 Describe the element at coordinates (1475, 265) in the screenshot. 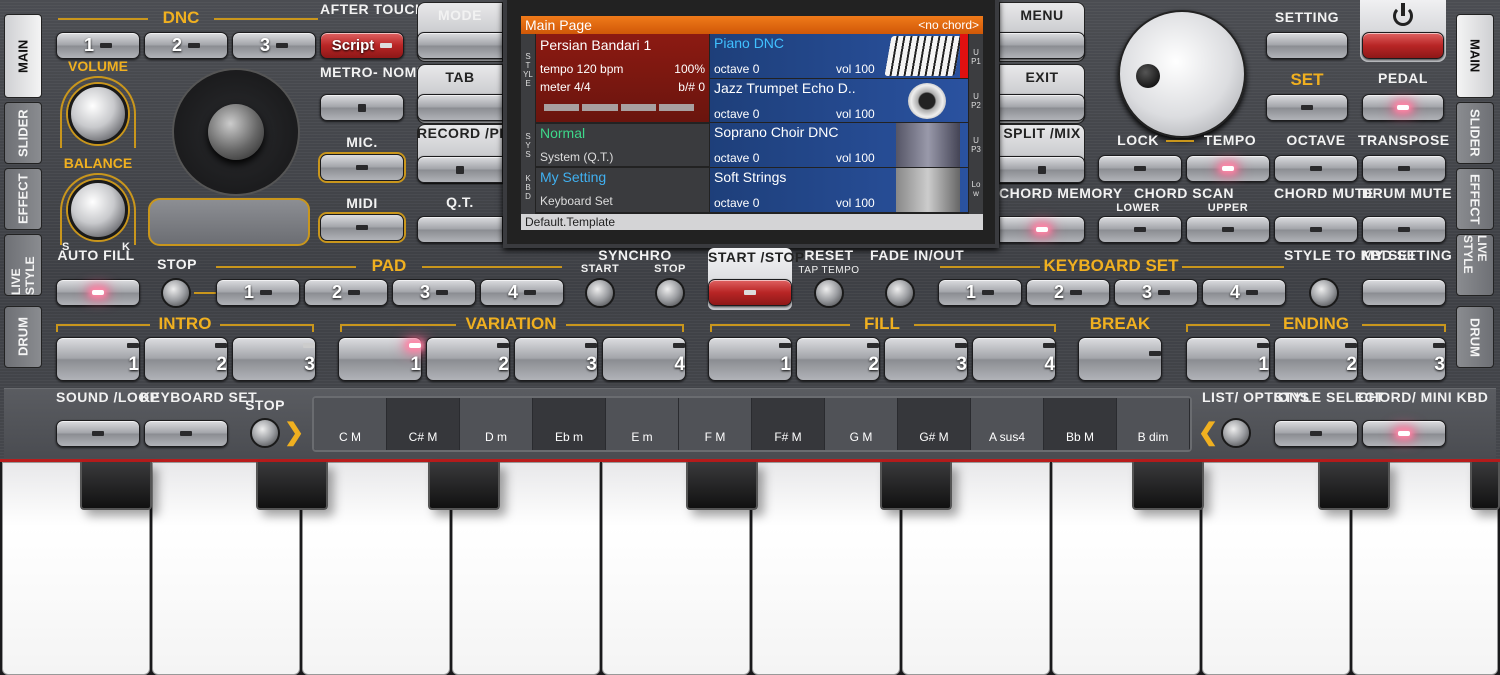

I see `tab-live-style-right: LIVE STYLE` at that location.